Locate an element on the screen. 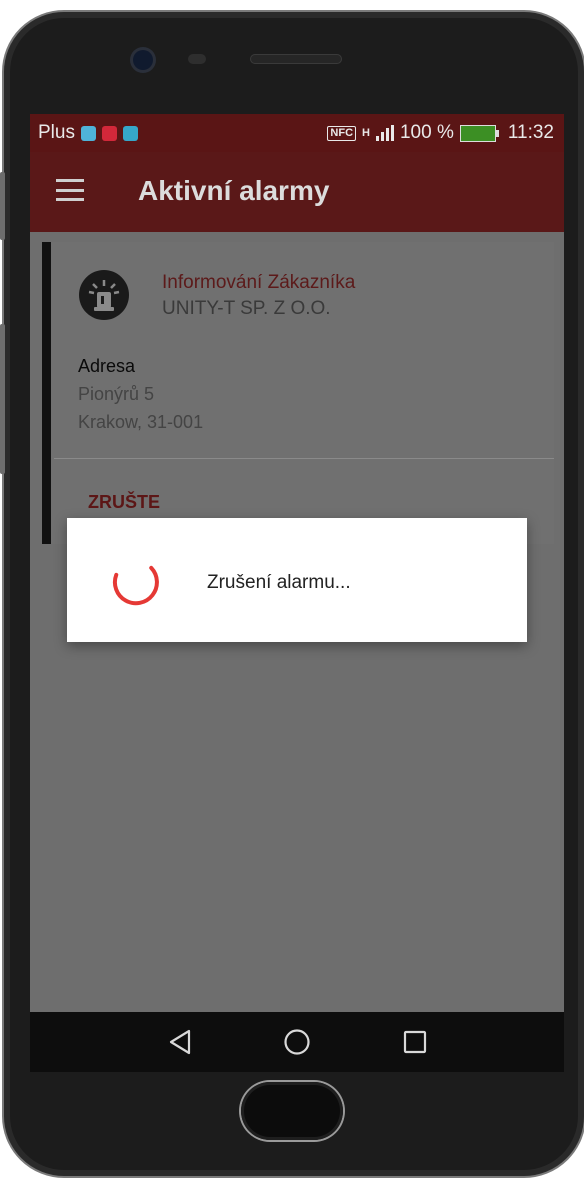 Image resolution: width=584 pixels, height=1178 pixels. network-type: H is located at coordinates (366, 133).